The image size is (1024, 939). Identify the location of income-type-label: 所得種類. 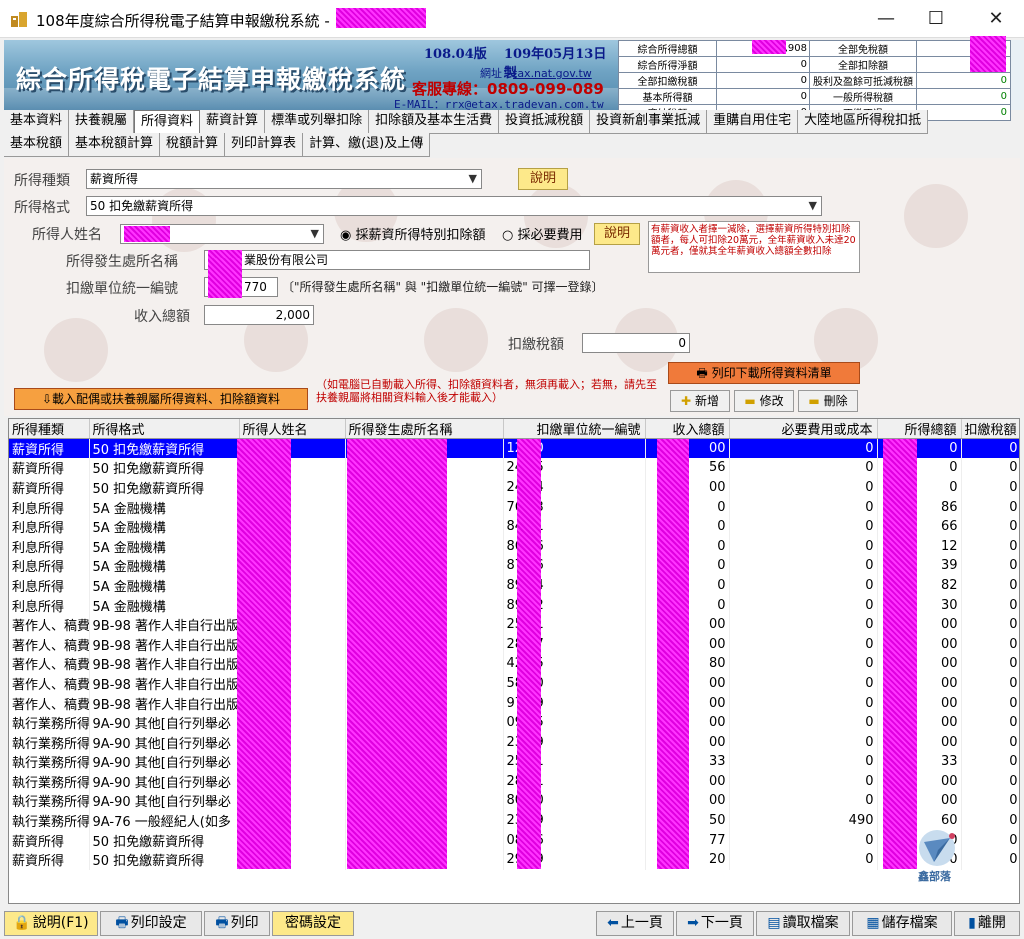
(42, 181).